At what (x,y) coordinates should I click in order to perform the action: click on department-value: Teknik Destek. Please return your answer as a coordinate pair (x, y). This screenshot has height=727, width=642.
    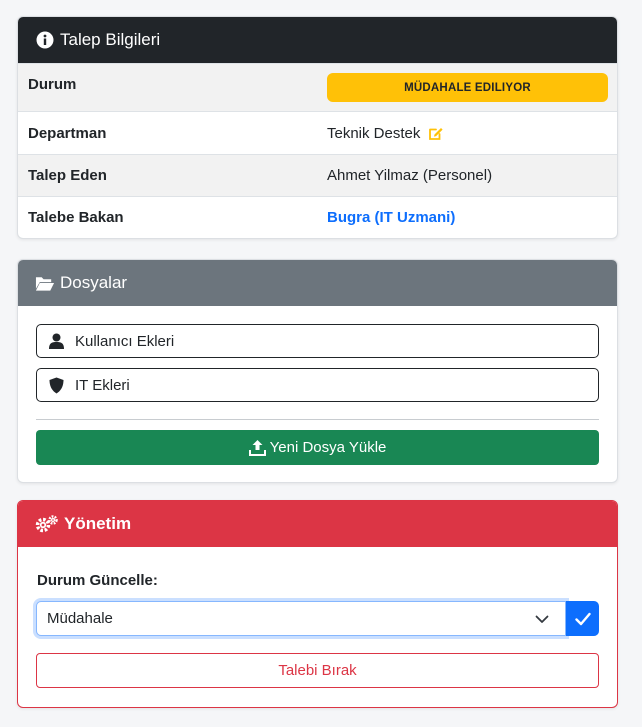
    Looking at the image, I should click on (374, 133).